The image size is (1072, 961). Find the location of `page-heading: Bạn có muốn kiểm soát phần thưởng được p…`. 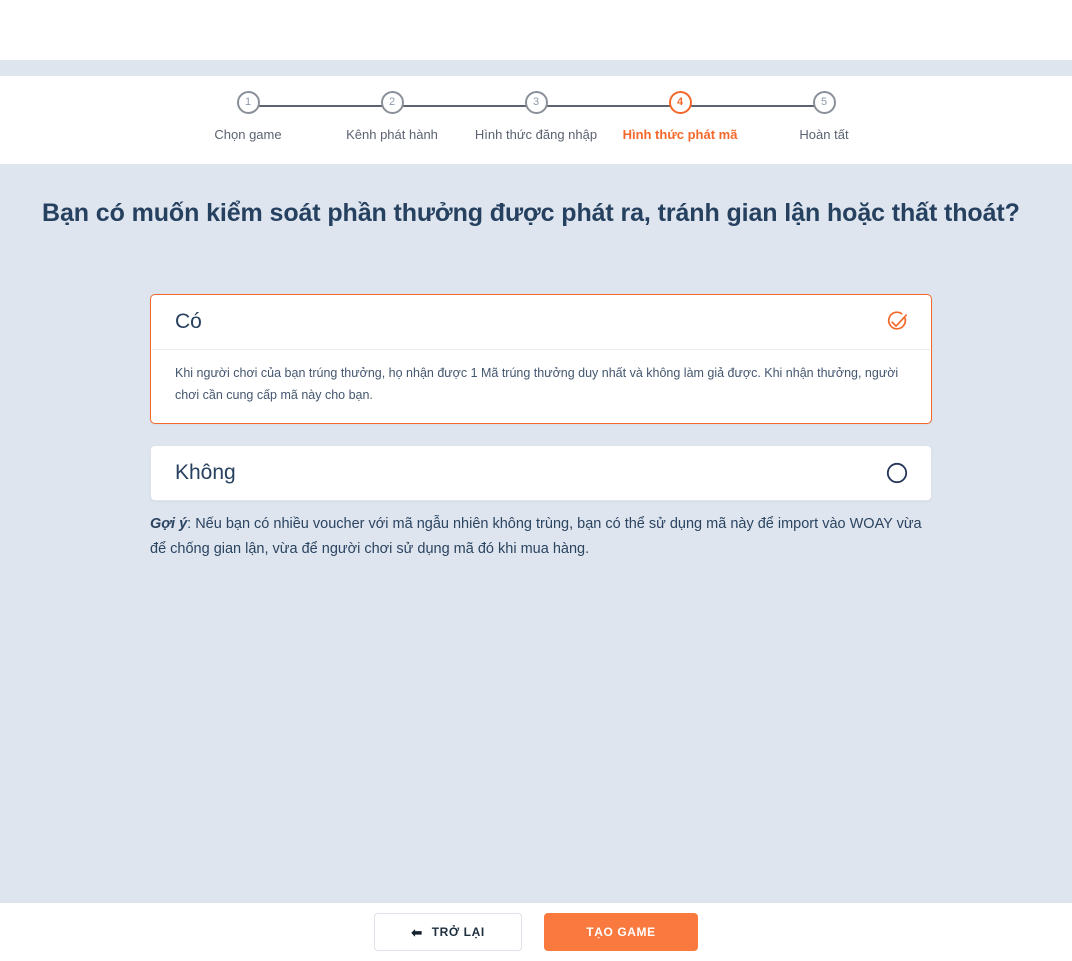

page-heading: Bạn có muốn kiểm soát phần thưởng được p… is located at coordinates (531, 213).